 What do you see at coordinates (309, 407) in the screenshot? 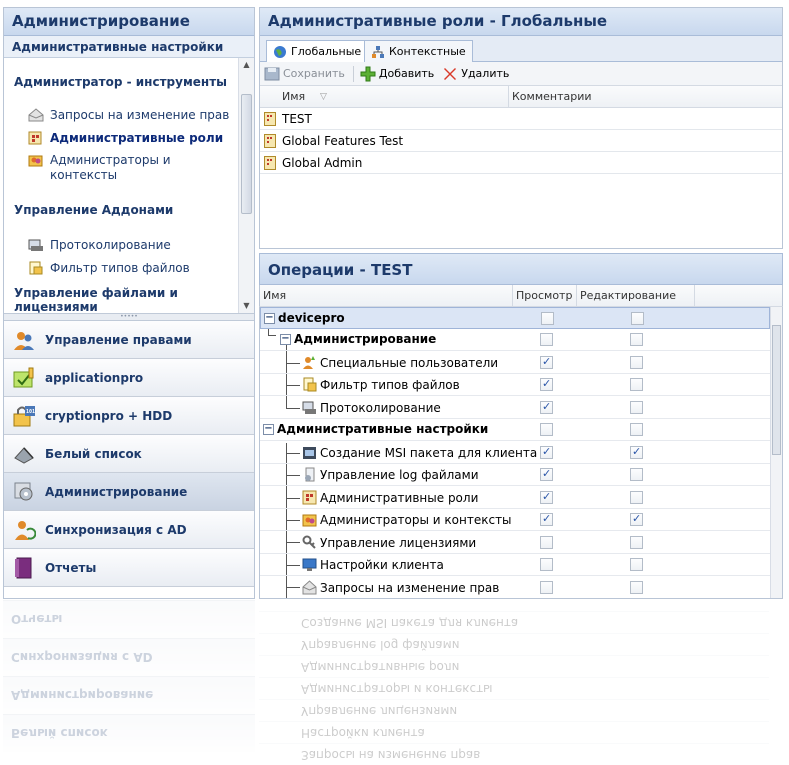
I see `log-icon` at bounding box center [309, 407].